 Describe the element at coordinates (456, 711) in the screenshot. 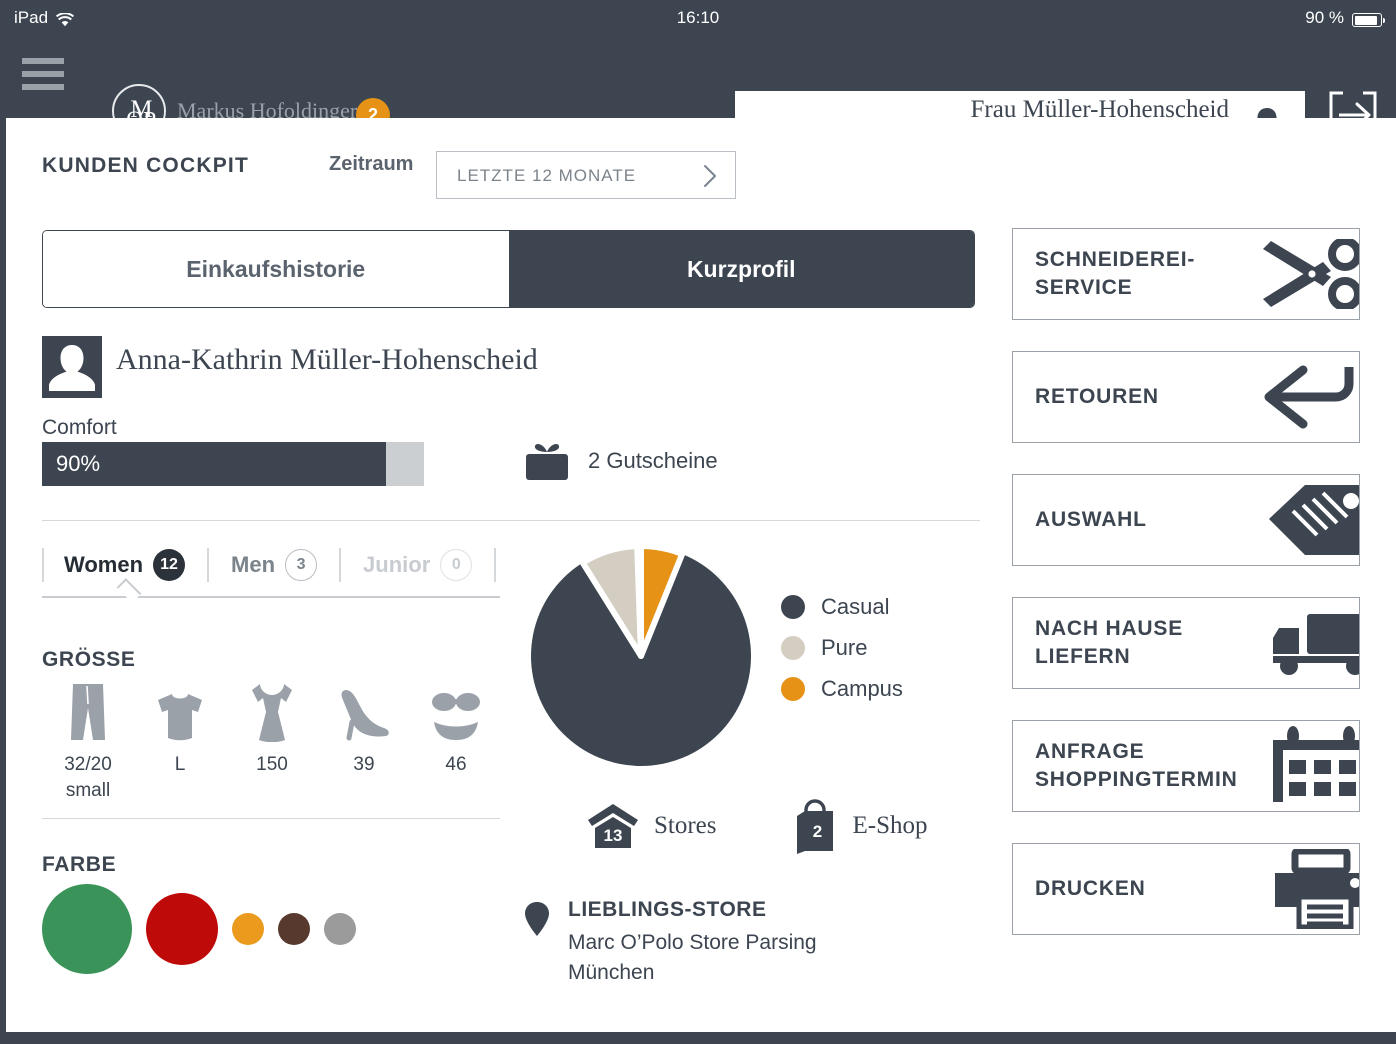

I see `swimwear-icon` at that location.